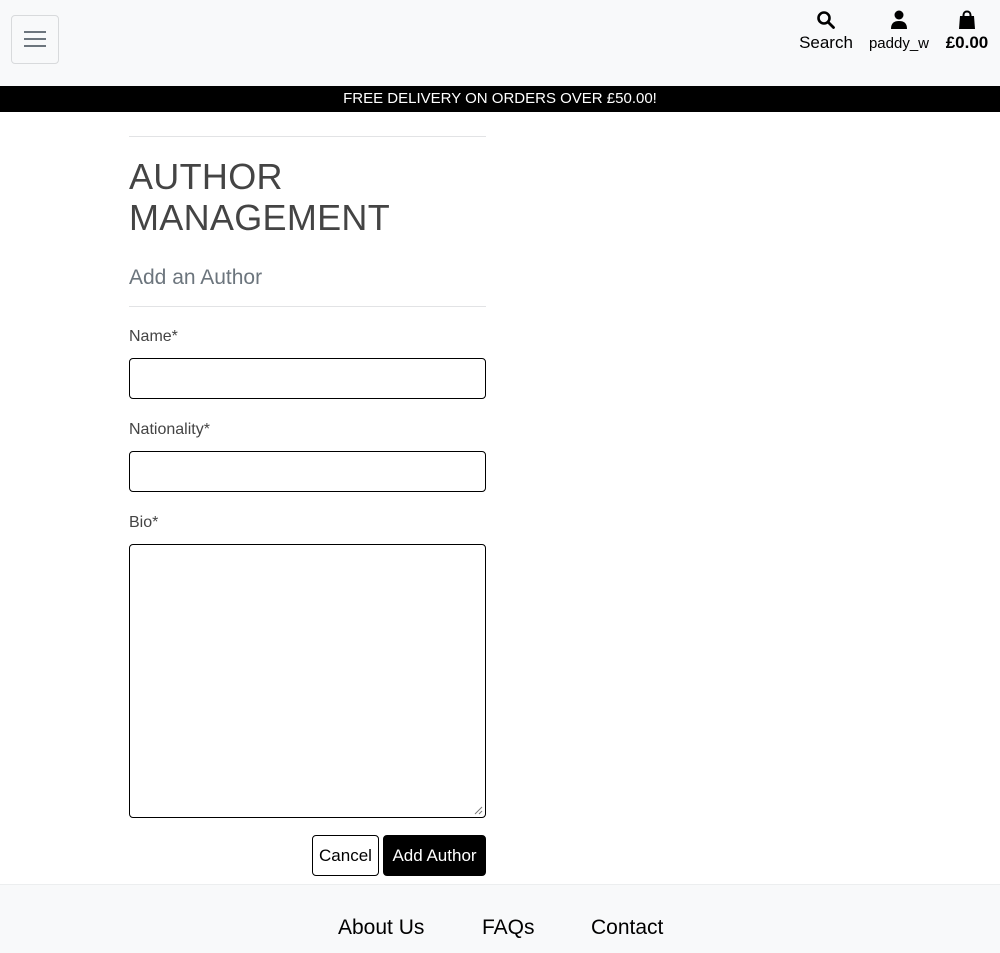 Image resolution: width=1000 pixels, height=953 pixels. I want to click on bio-label: Bio*, so click(144, 522).